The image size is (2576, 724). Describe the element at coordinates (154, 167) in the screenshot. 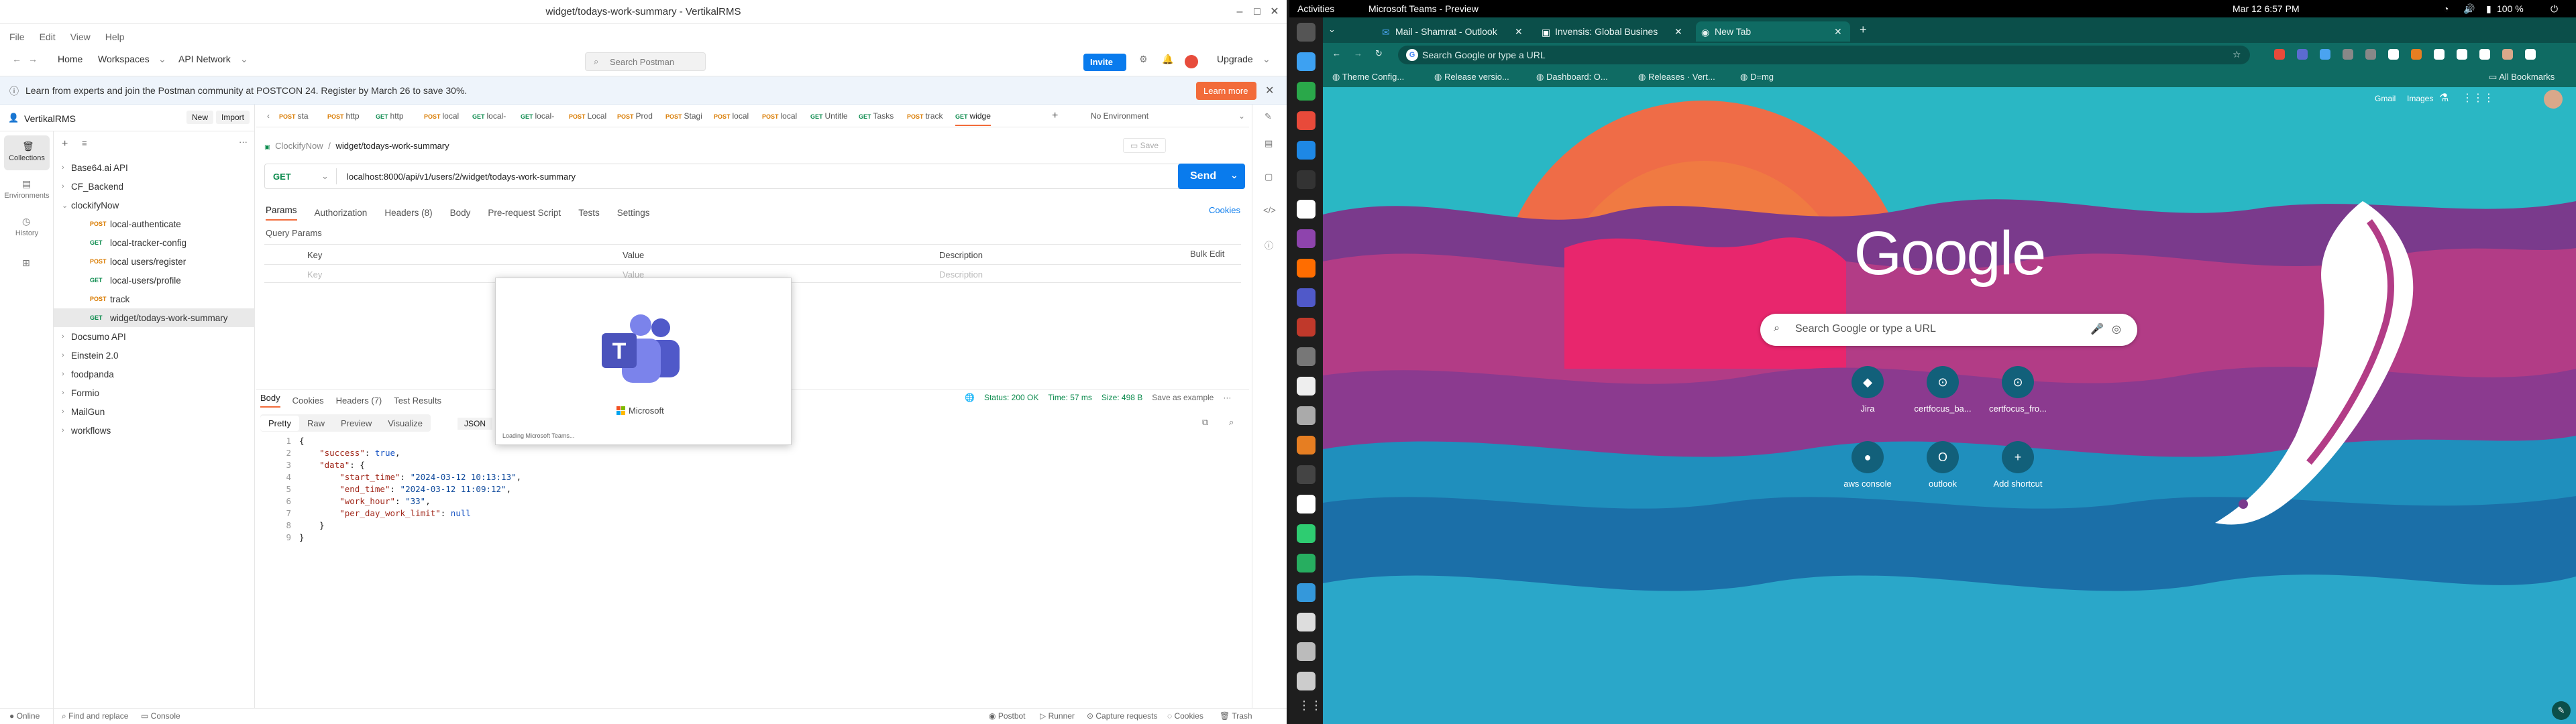

I see `tree-item: › Base64.ai API` at that location.